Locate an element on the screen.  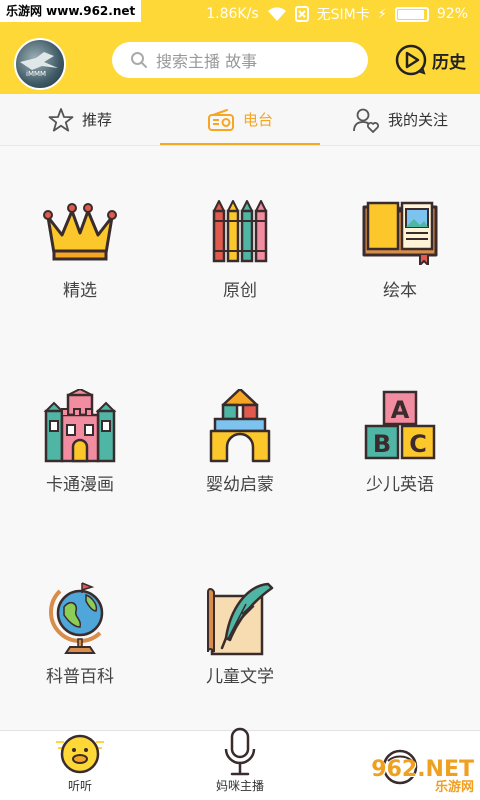
category-label: 原创 is located at coordinates (240, 291).